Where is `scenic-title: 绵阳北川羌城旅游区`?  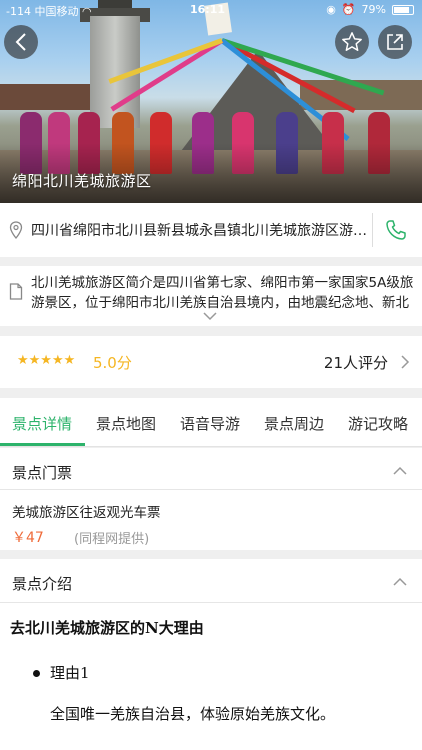
scenic-title: 绵阳北川羌城旅游区 is located at coordinates (82, 181).